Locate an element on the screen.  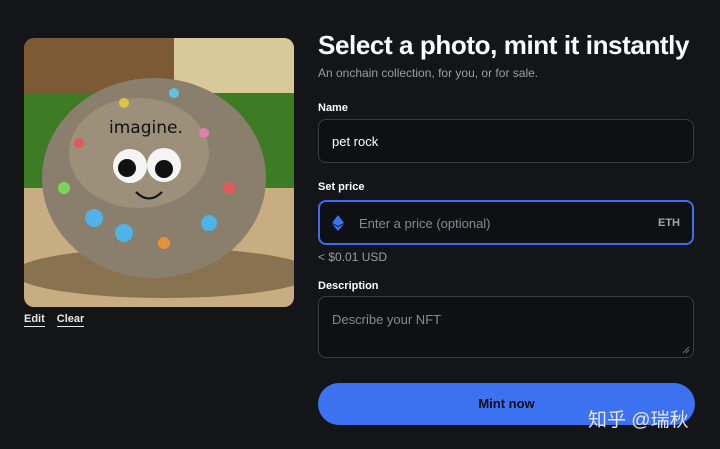
clear-link: Clear is located at coordinates (70, 320).